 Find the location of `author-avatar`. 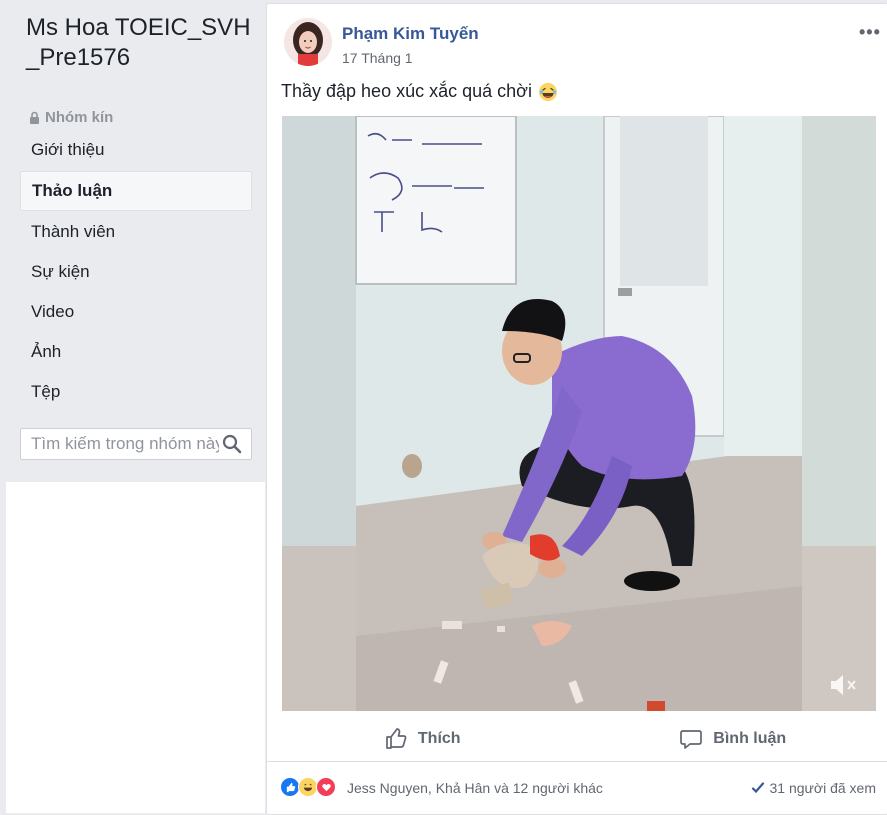

author-avatar is located at coordinates (308, 42).